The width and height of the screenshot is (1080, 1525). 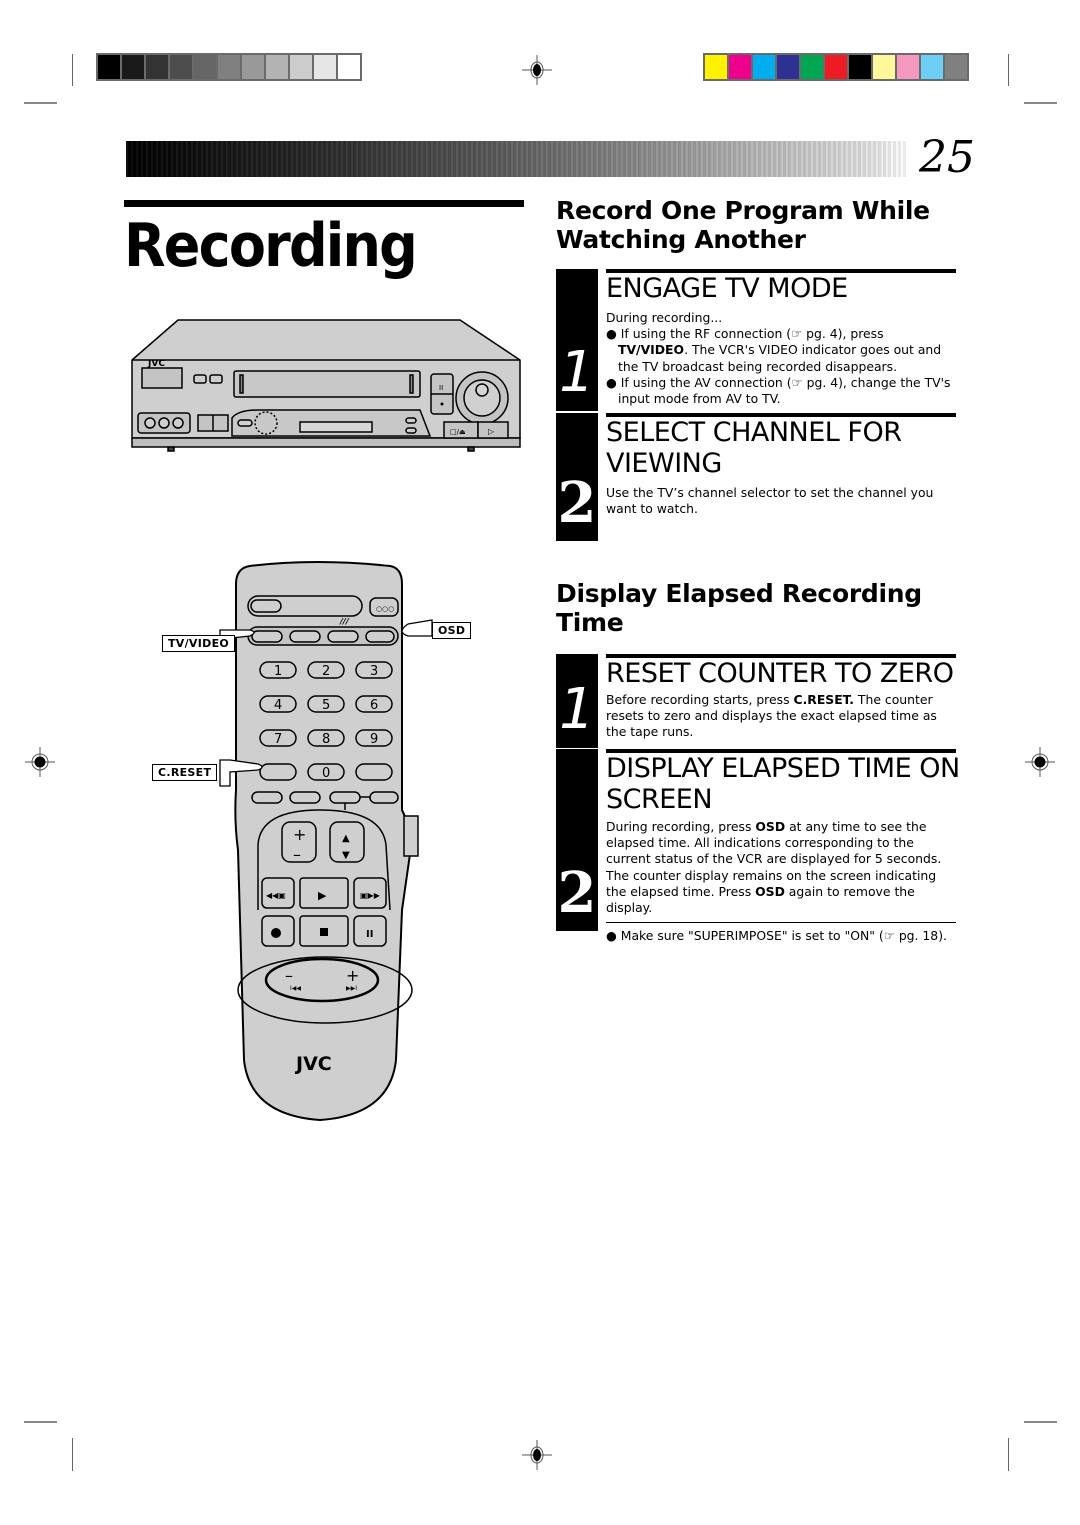 What do you see at coordinates (278, 705) in the screenshot?
I see `keypad-label: 4` at bounding box center [278, 705].